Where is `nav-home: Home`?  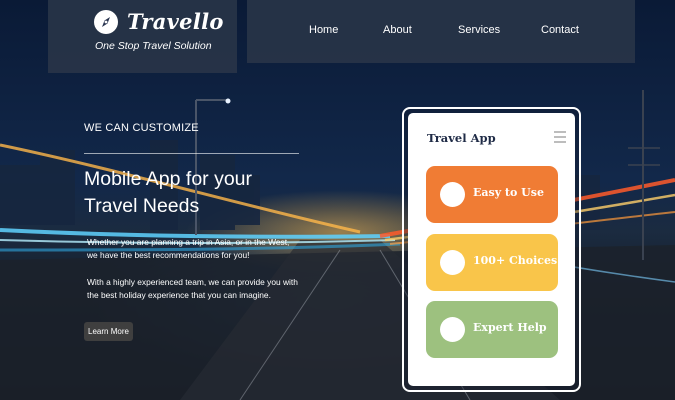 nav-home: Home is located at coordinates (323, 30).